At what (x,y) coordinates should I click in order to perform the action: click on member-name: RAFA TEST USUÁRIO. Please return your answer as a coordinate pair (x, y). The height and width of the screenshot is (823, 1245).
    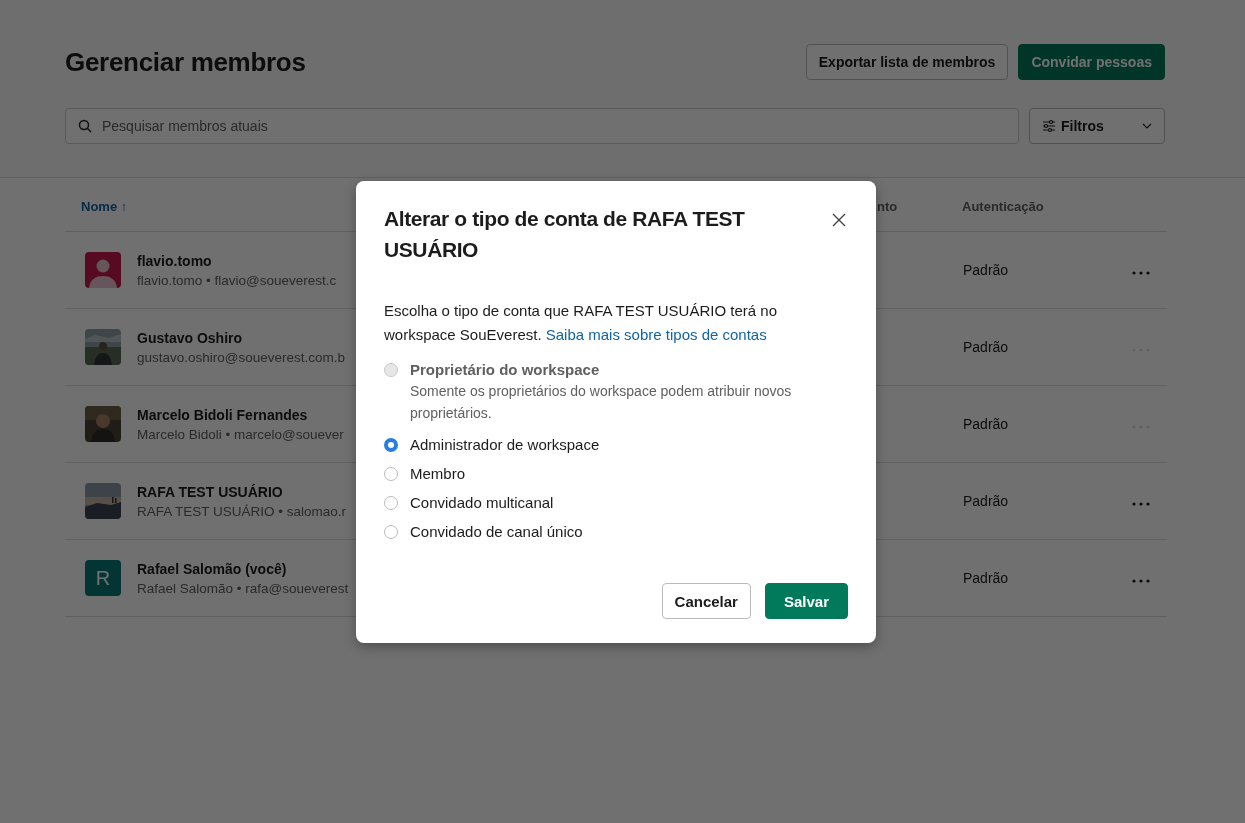
    Looking at the image, I should click on (210, 491).